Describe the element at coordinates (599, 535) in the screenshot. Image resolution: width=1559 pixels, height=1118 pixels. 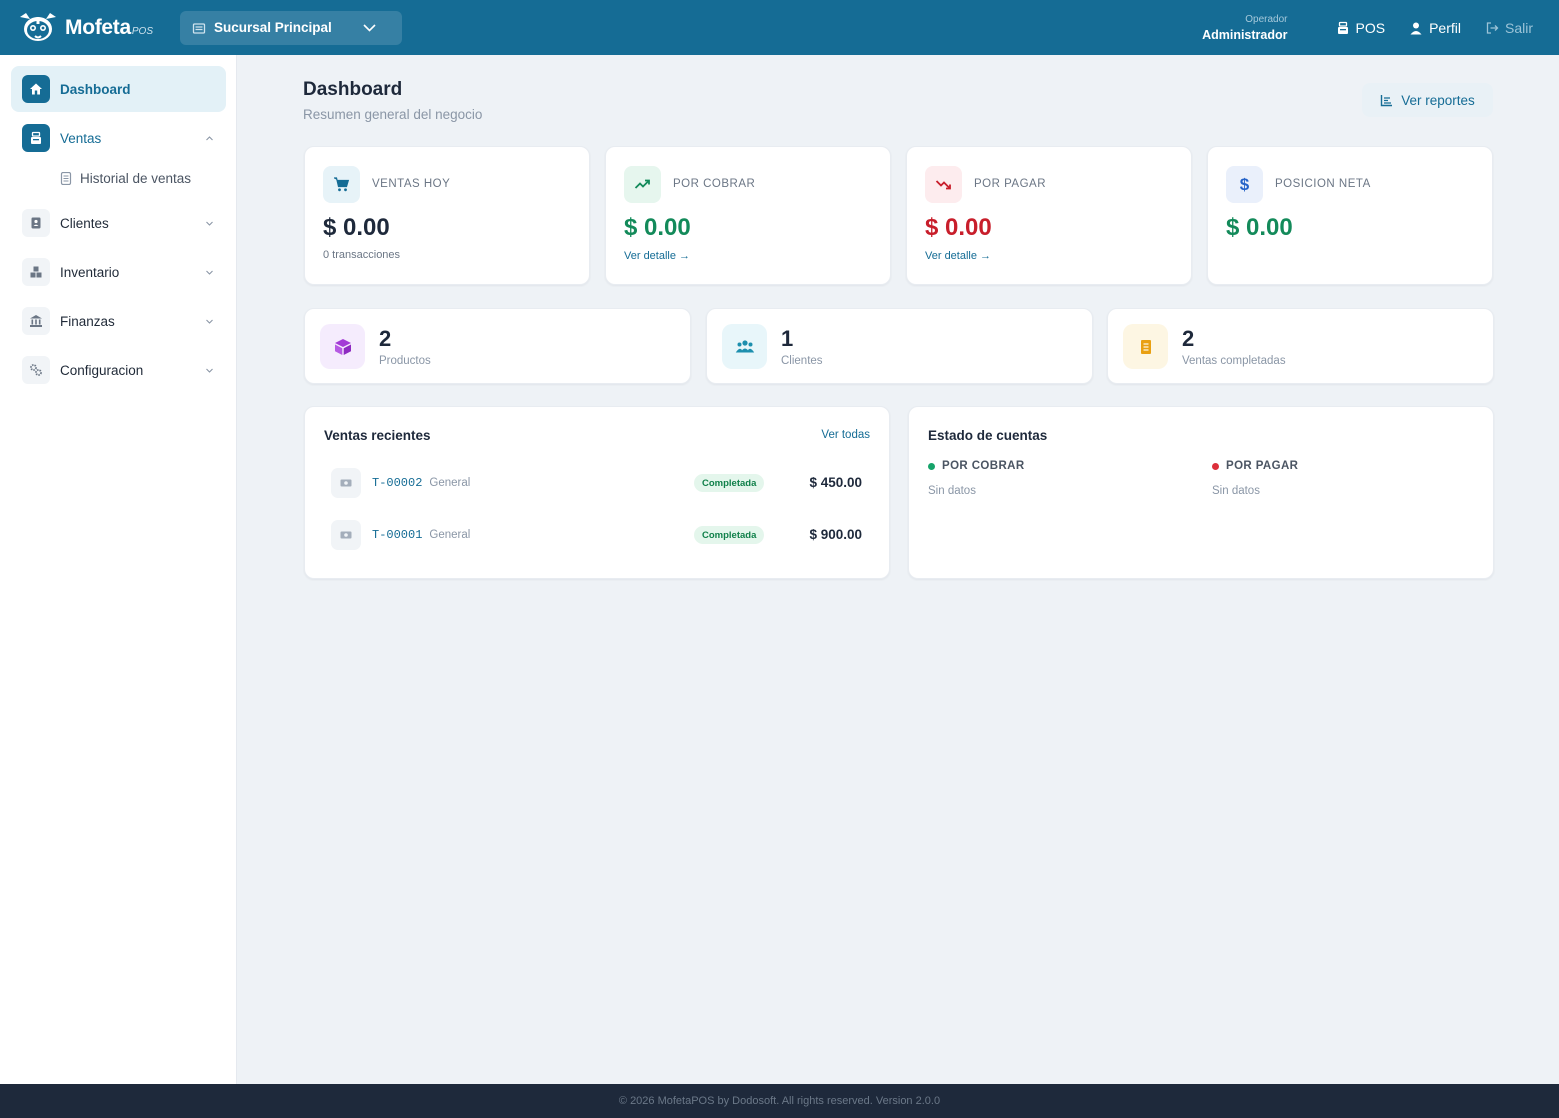
I see `sale-row: T-00001 General Completada $ 900.00` at that location.